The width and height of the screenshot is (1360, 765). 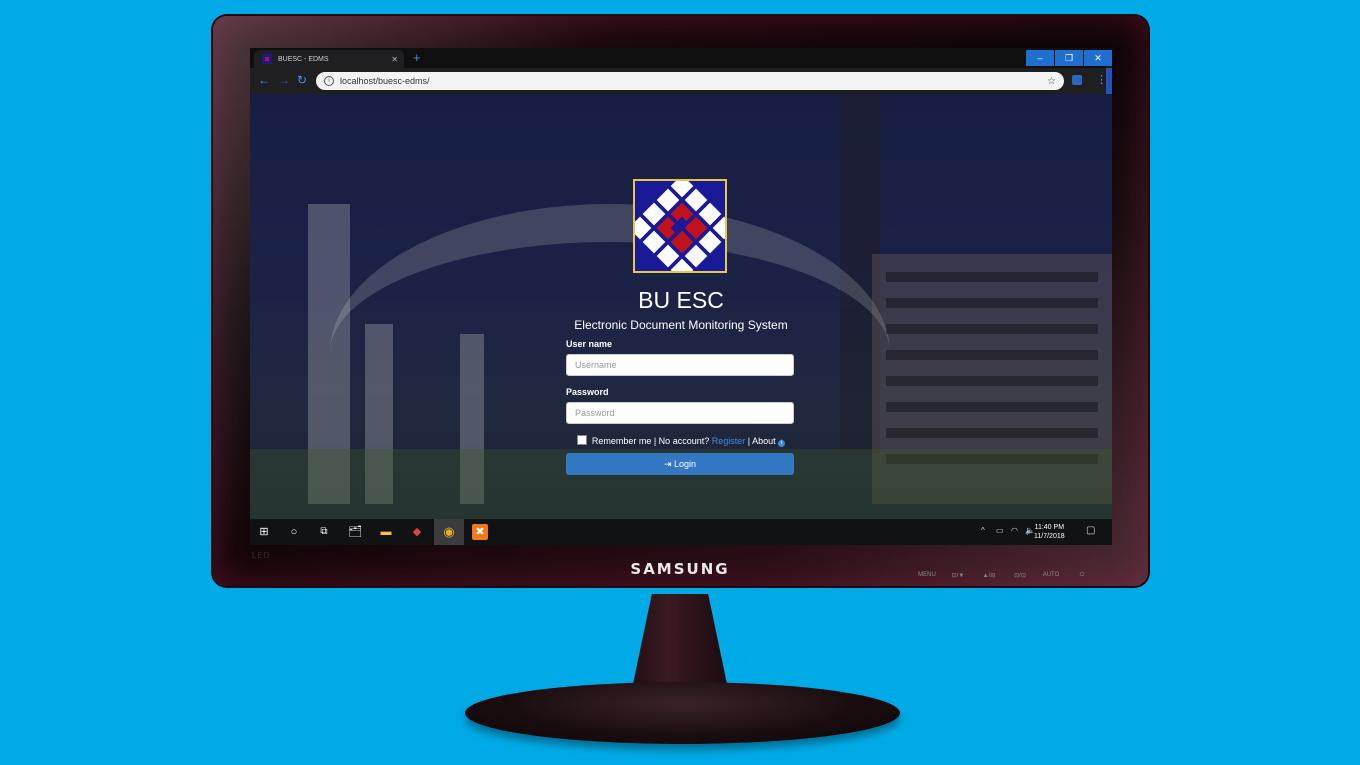 I want to click on wifi-icon: ◠, so click(x=1014, y=530).